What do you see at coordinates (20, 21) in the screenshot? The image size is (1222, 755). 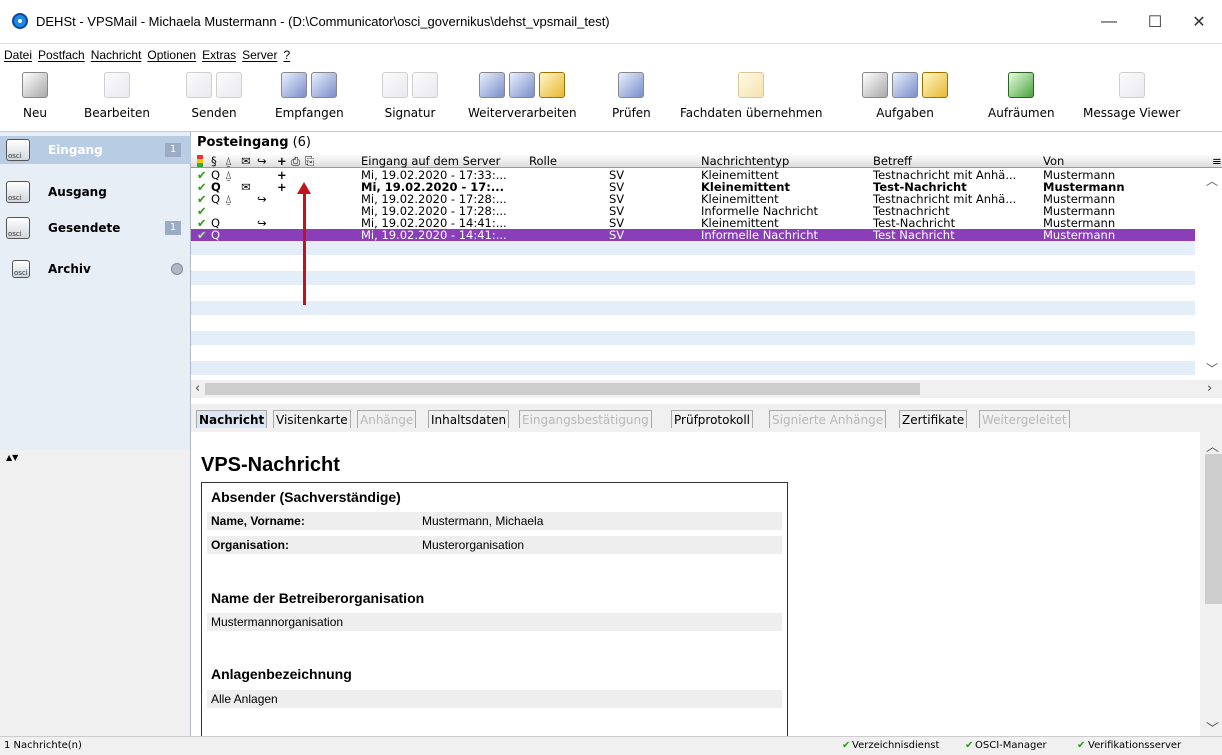 I see `app-icon` at bounding box center [20, 21].